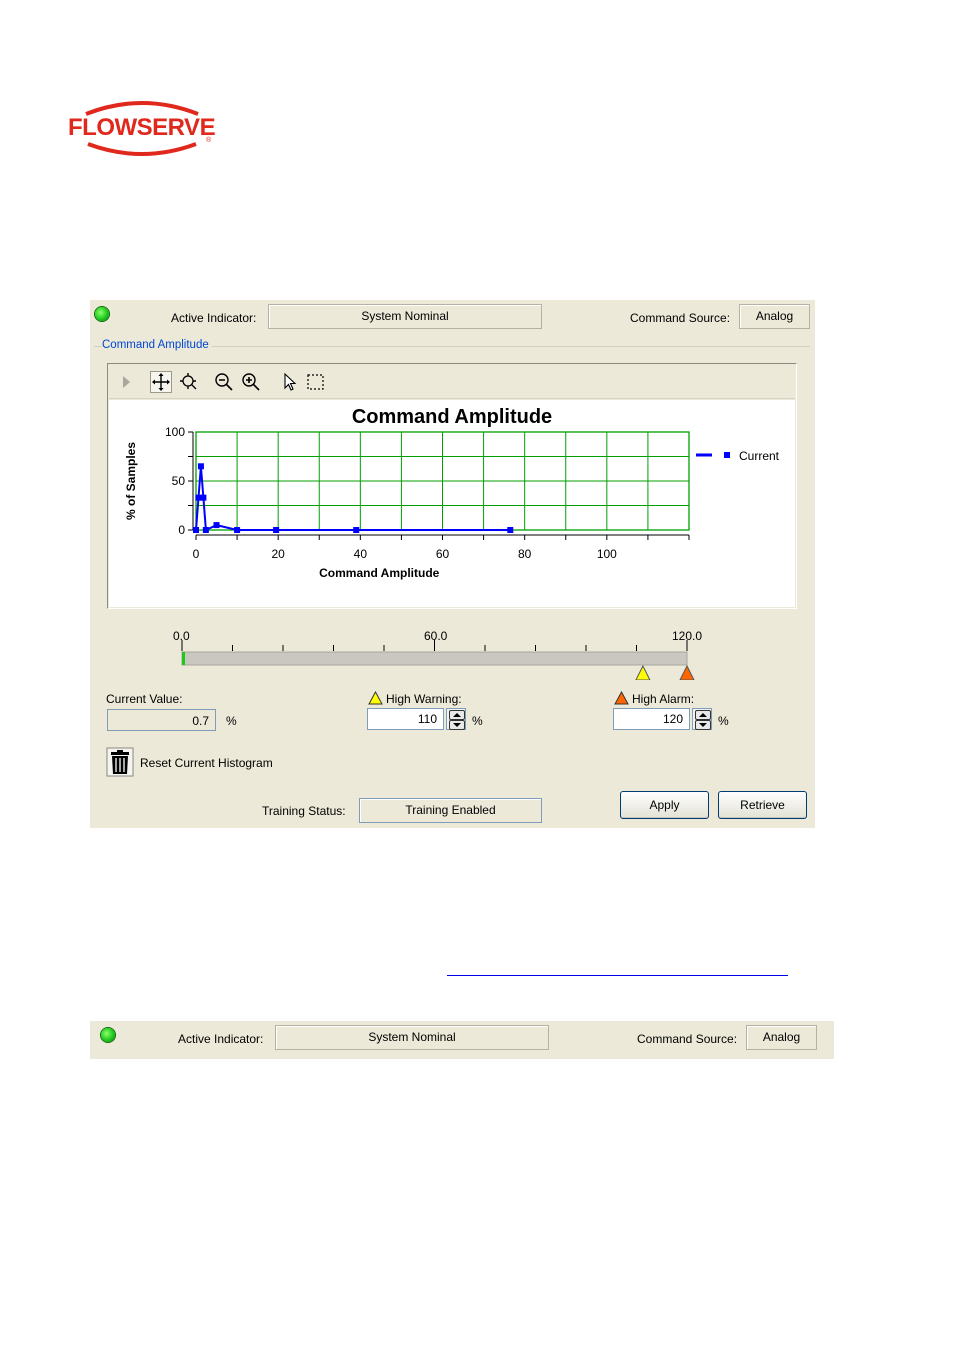  What do you see at coordinates (525, 554) in the screenshot?
I see `x-tick-label: 80` at bounding box center [525, 554].